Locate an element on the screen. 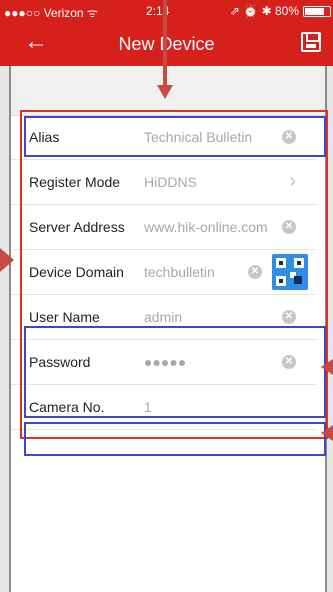 Image resolution: width=333 pixels, height=592 pixels. annotation-arrow-right-credentials is located at coordinates (327, 367).